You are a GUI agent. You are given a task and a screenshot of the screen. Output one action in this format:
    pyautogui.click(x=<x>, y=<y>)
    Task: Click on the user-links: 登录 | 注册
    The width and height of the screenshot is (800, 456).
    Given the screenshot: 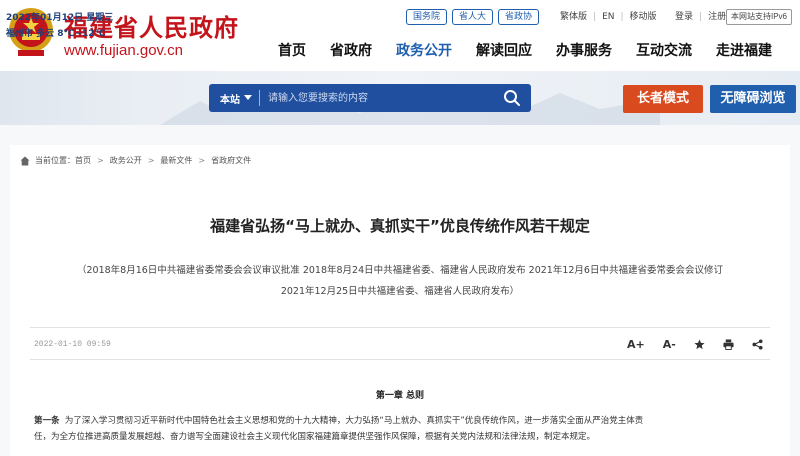 What is the action you would take?
    pyautogui.click(x=701, y=17)
    